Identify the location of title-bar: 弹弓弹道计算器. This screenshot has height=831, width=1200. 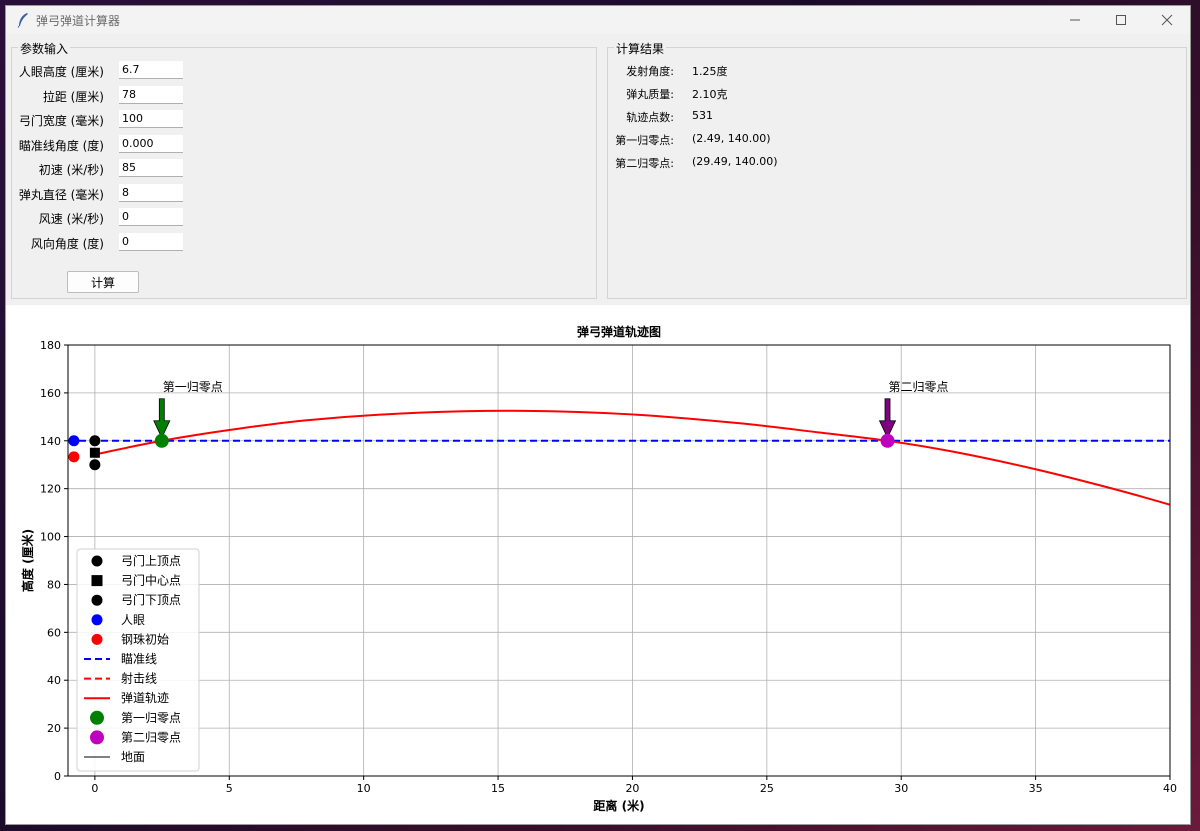
(598, 20).